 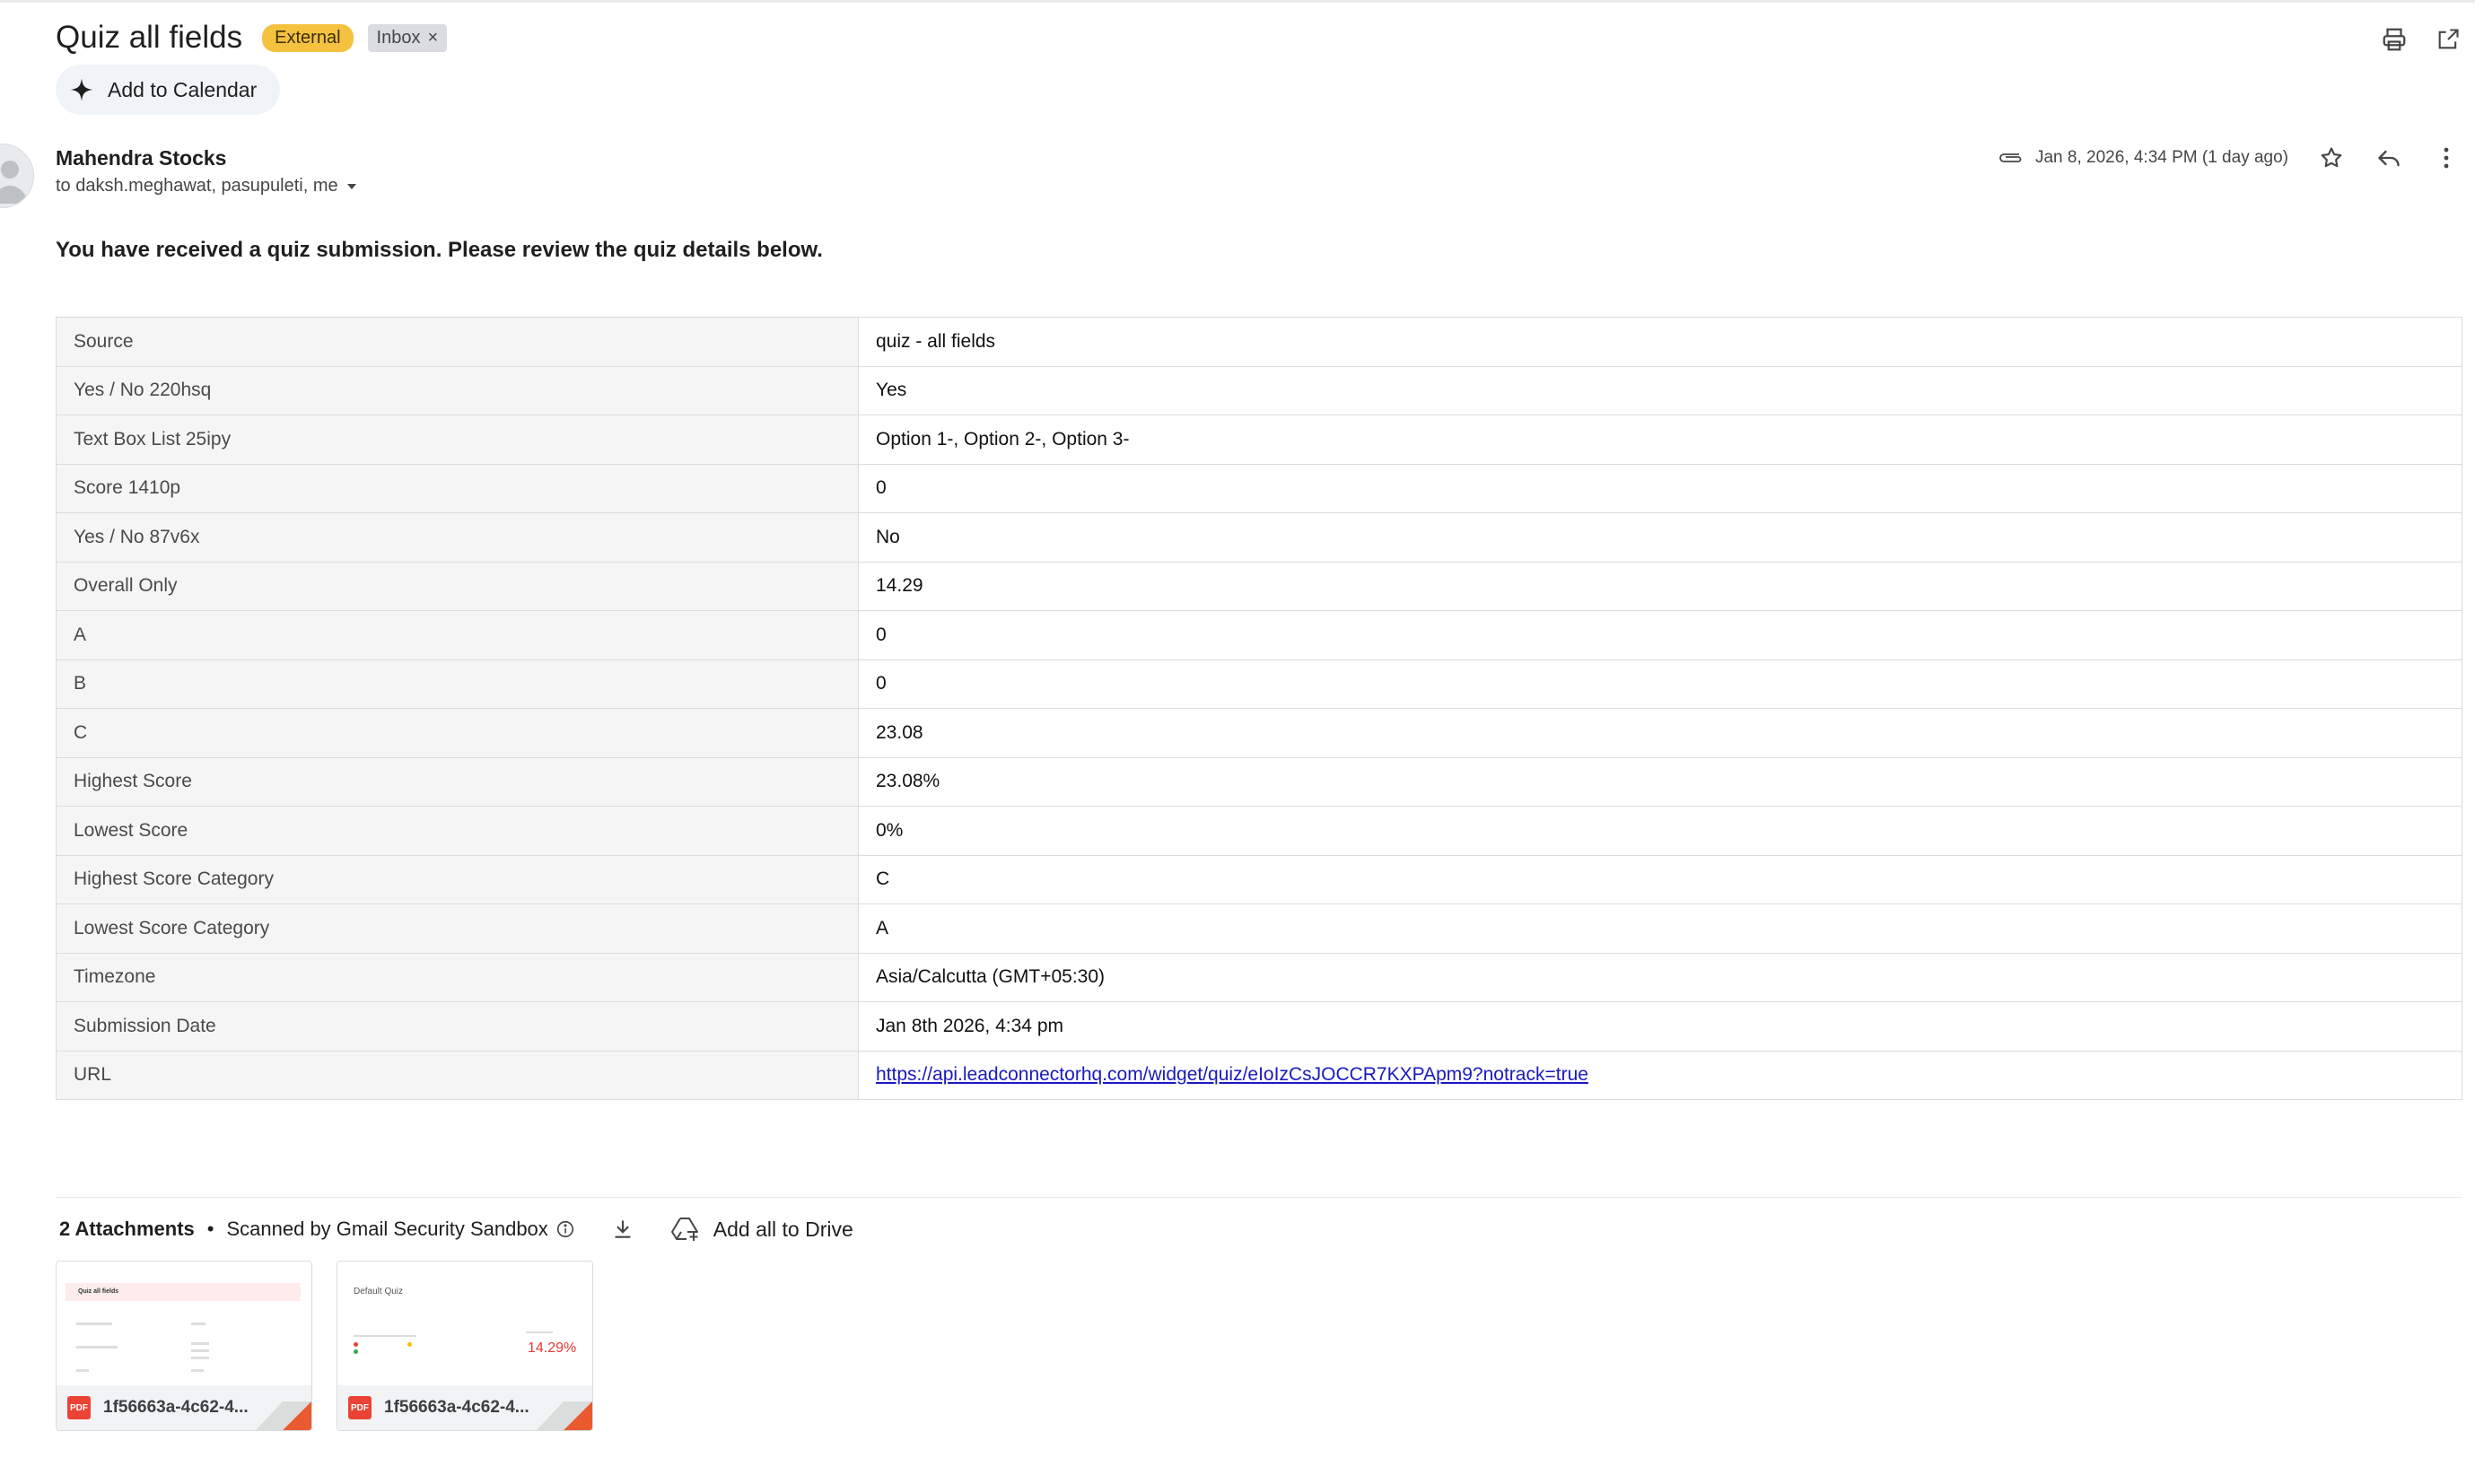 I want to click on chevron-down-icon, so click(x=351, y=187).